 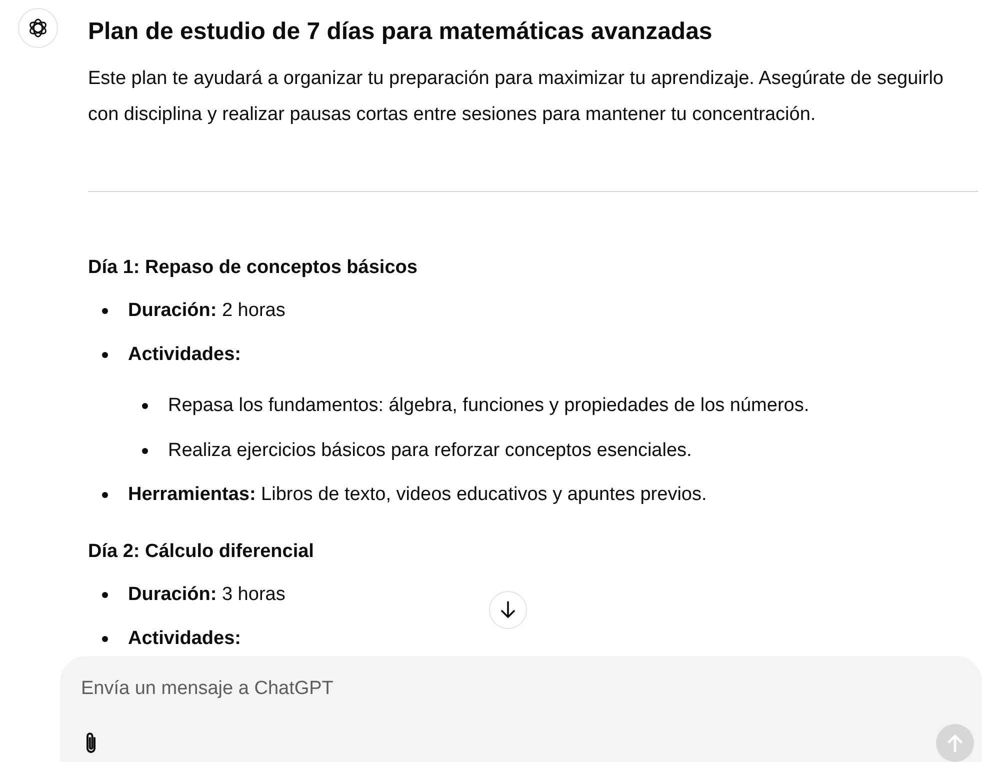 What do you see at coordinates (207, 311) in the screenshot?
I see `list-item-text: Duración: 2 horas` at bounding box center [207, 311].